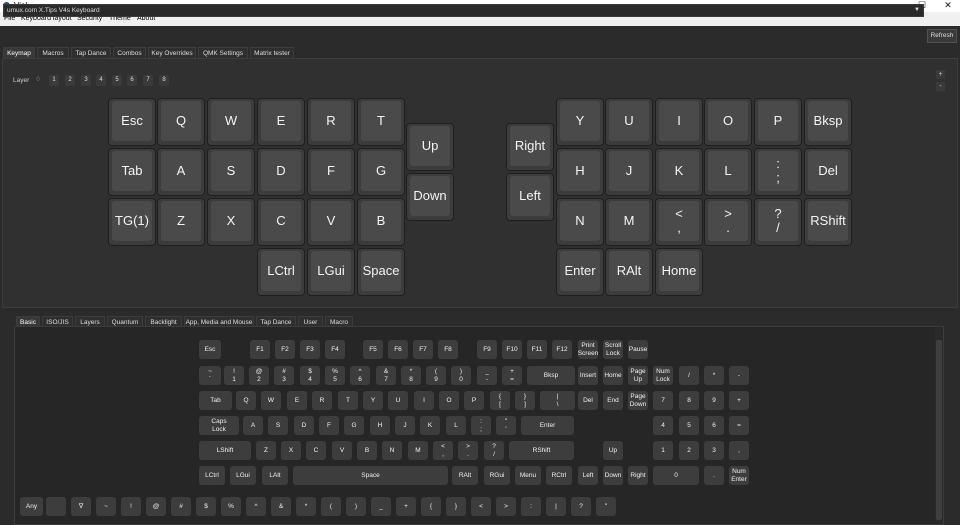  I want to click on picker-key: Q, so click(246, 400).